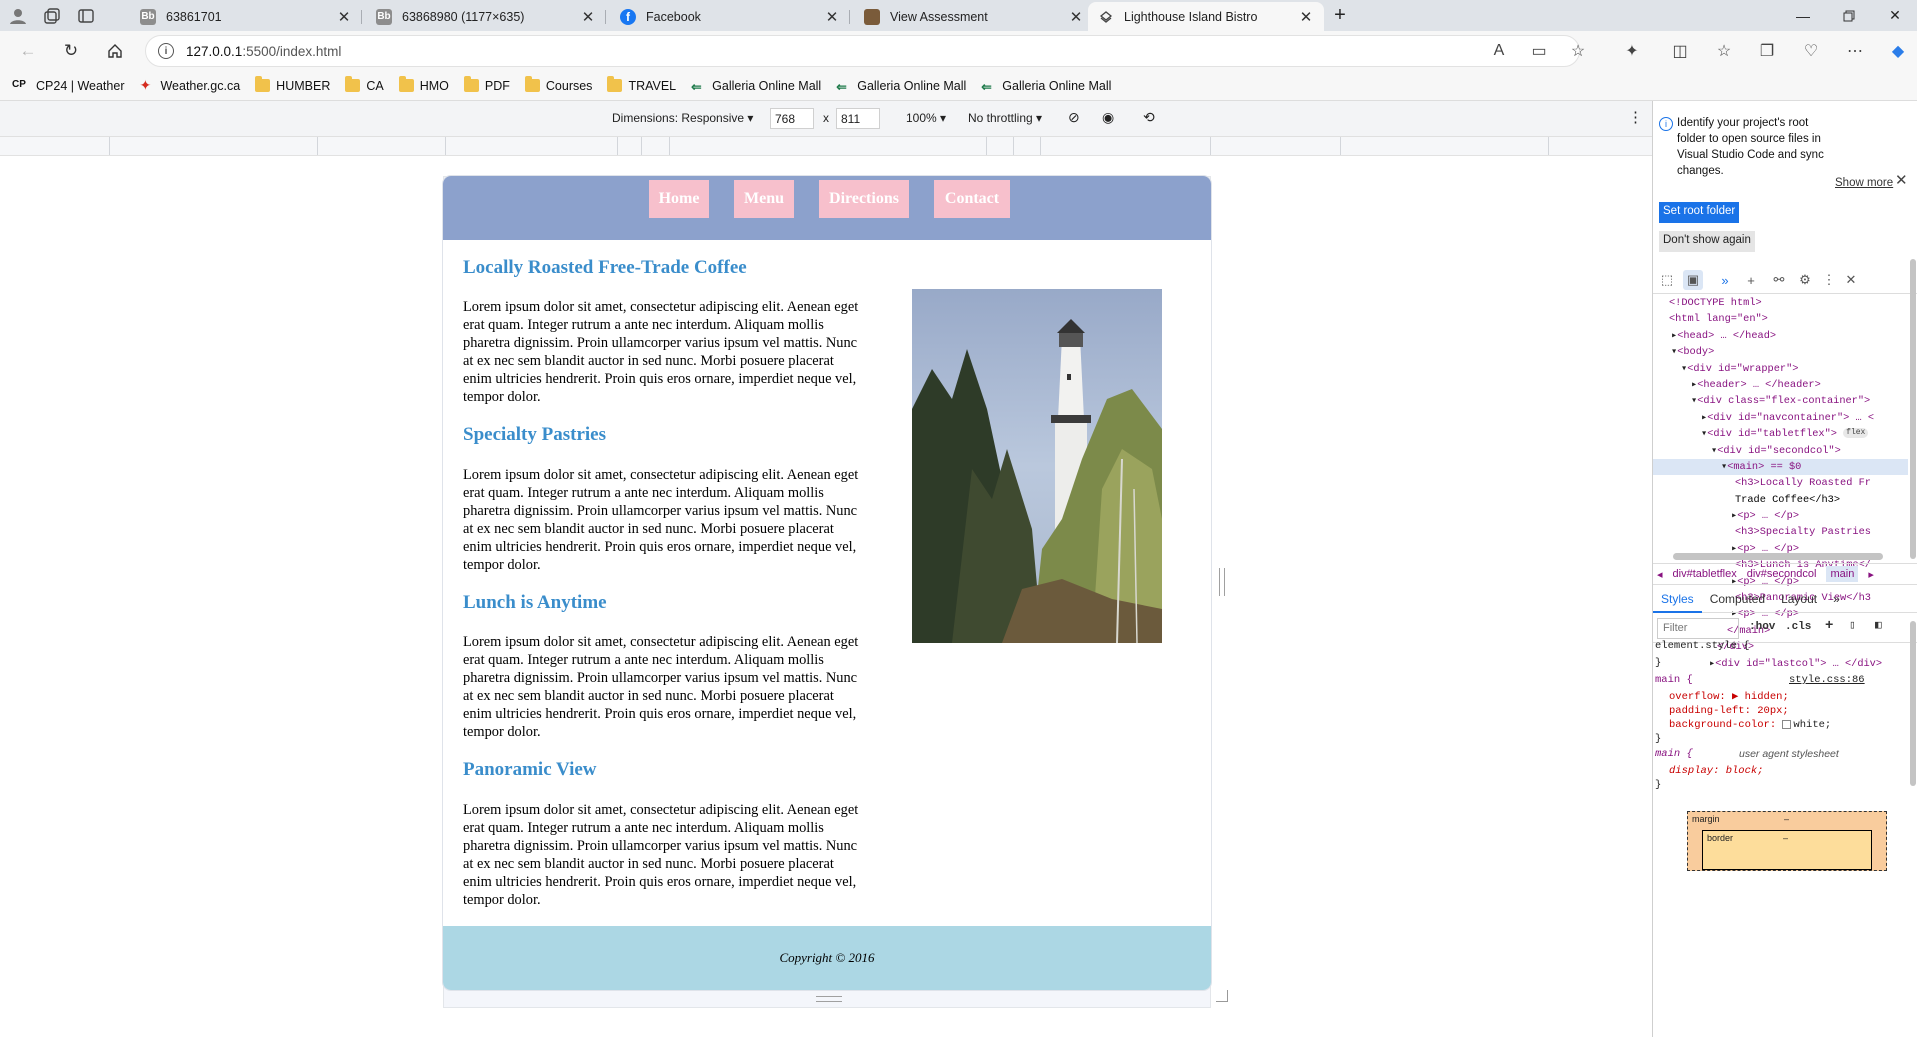  Describe the element at coordinates (1705, 574) in the screenshot. I see `breadcrumb-item: div#tabletflex` at that location.